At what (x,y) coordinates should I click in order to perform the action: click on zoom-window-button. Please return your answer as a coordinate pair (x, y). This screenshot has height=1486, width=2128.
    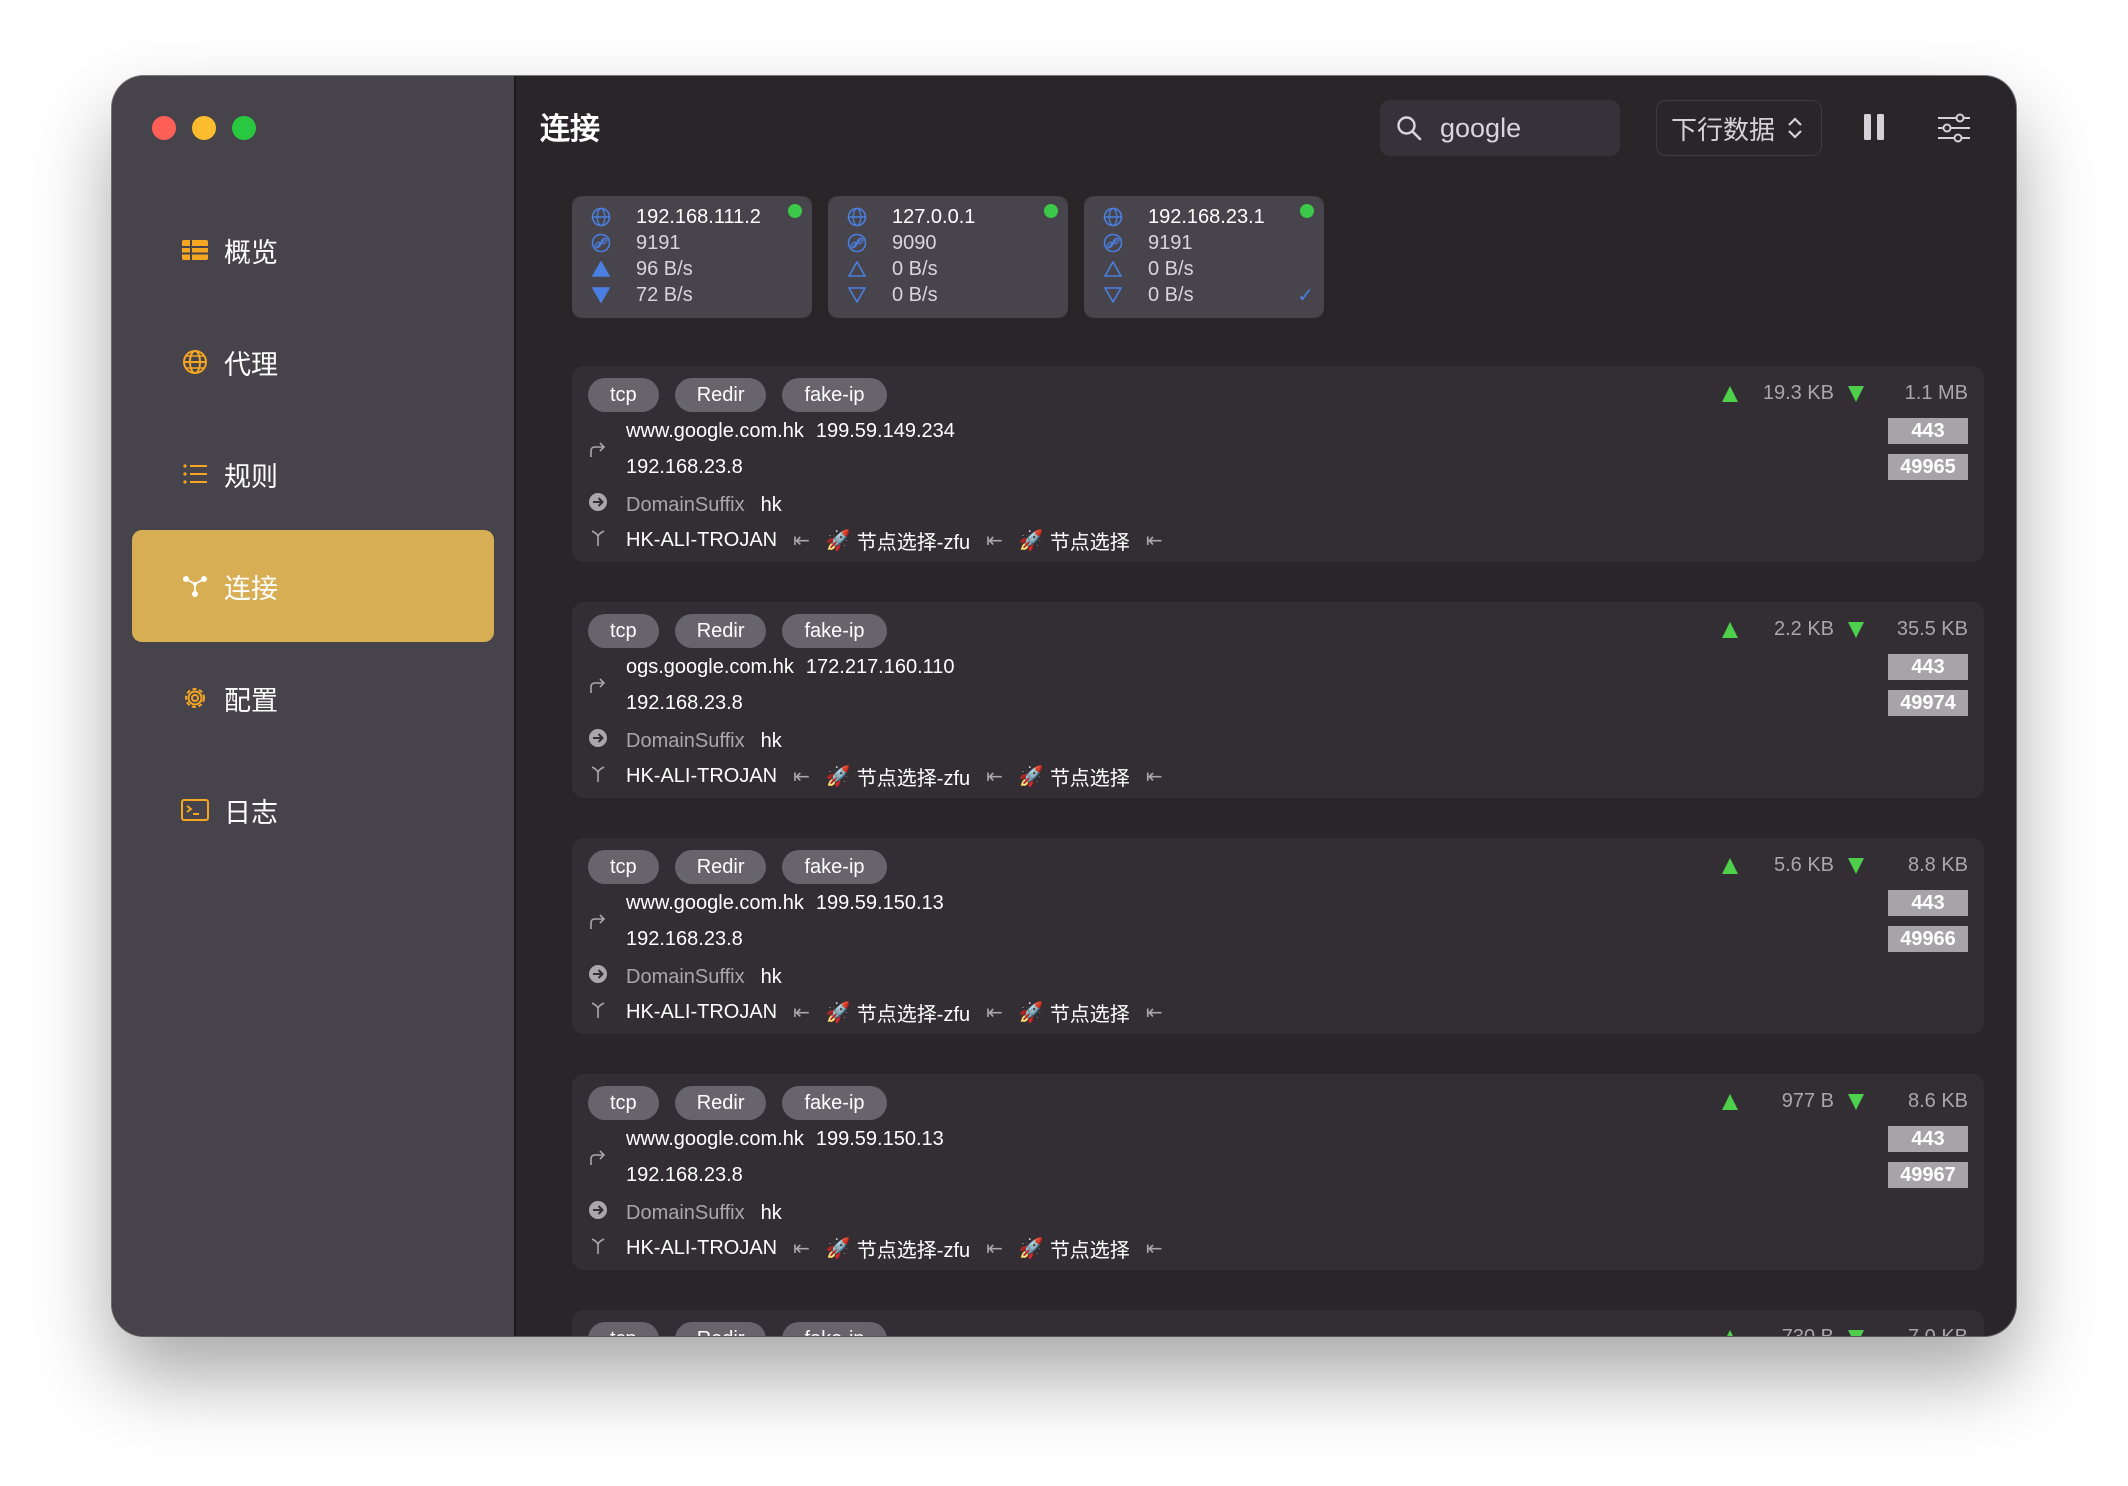
    Looking at the image, I should click on (244, 128).